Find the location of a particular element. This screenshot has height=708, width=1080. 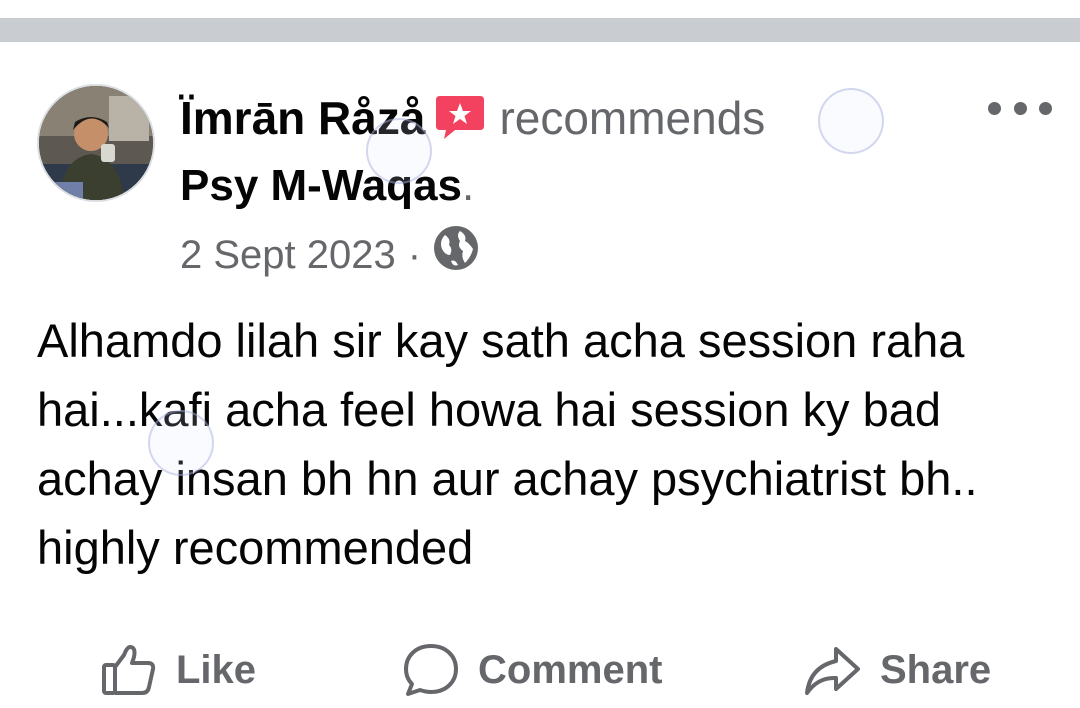

like-label: Like is located at coordinates (216, 669).